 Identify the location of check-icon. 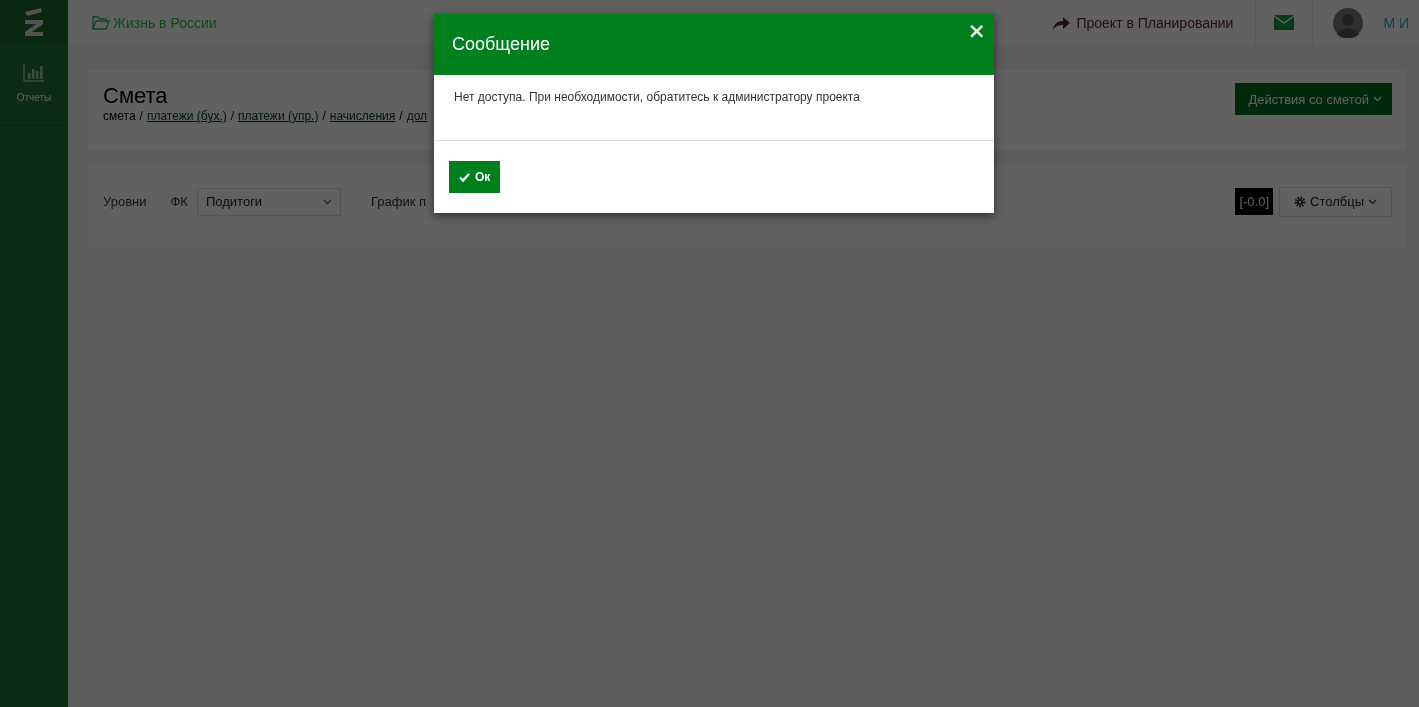
(464, 177).